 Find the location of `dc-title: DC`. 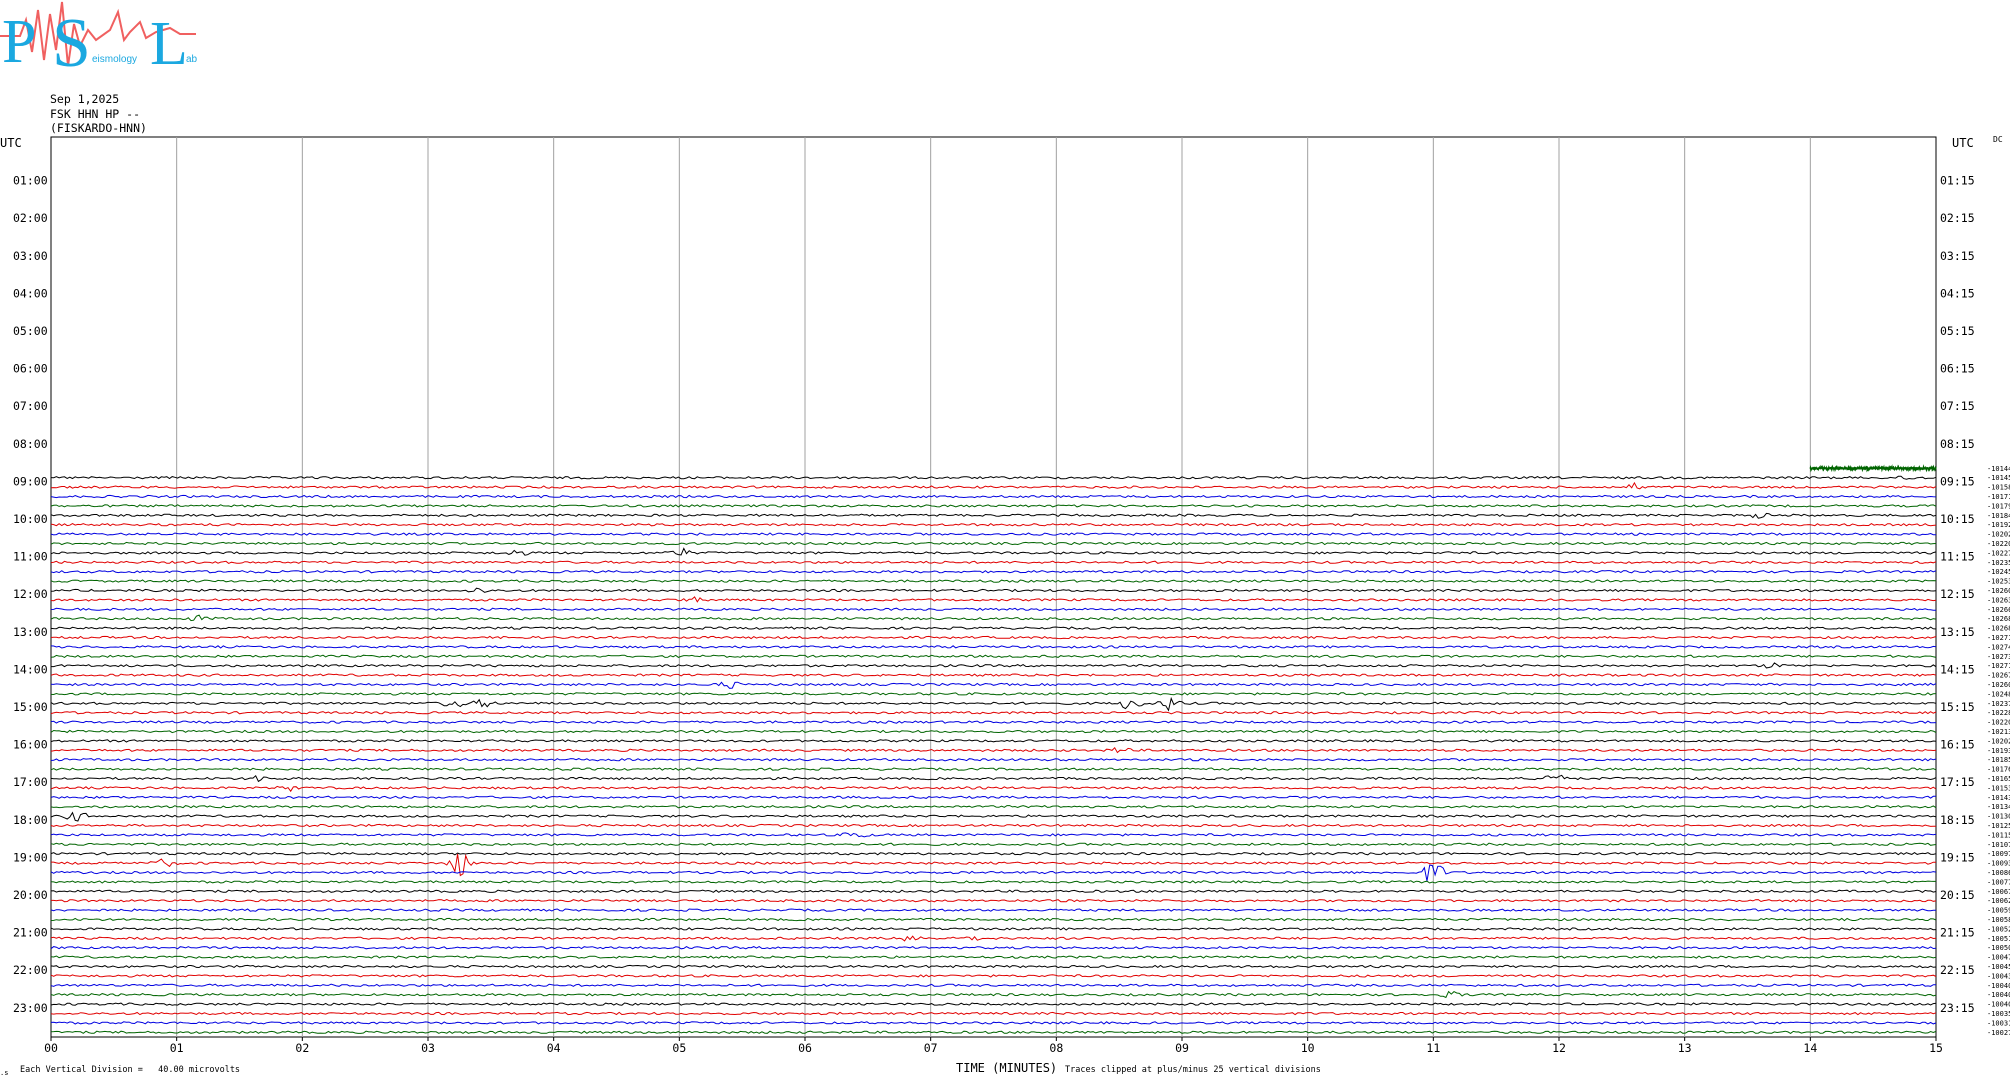

dc-title: DC is located at coordinates (1998, 139).